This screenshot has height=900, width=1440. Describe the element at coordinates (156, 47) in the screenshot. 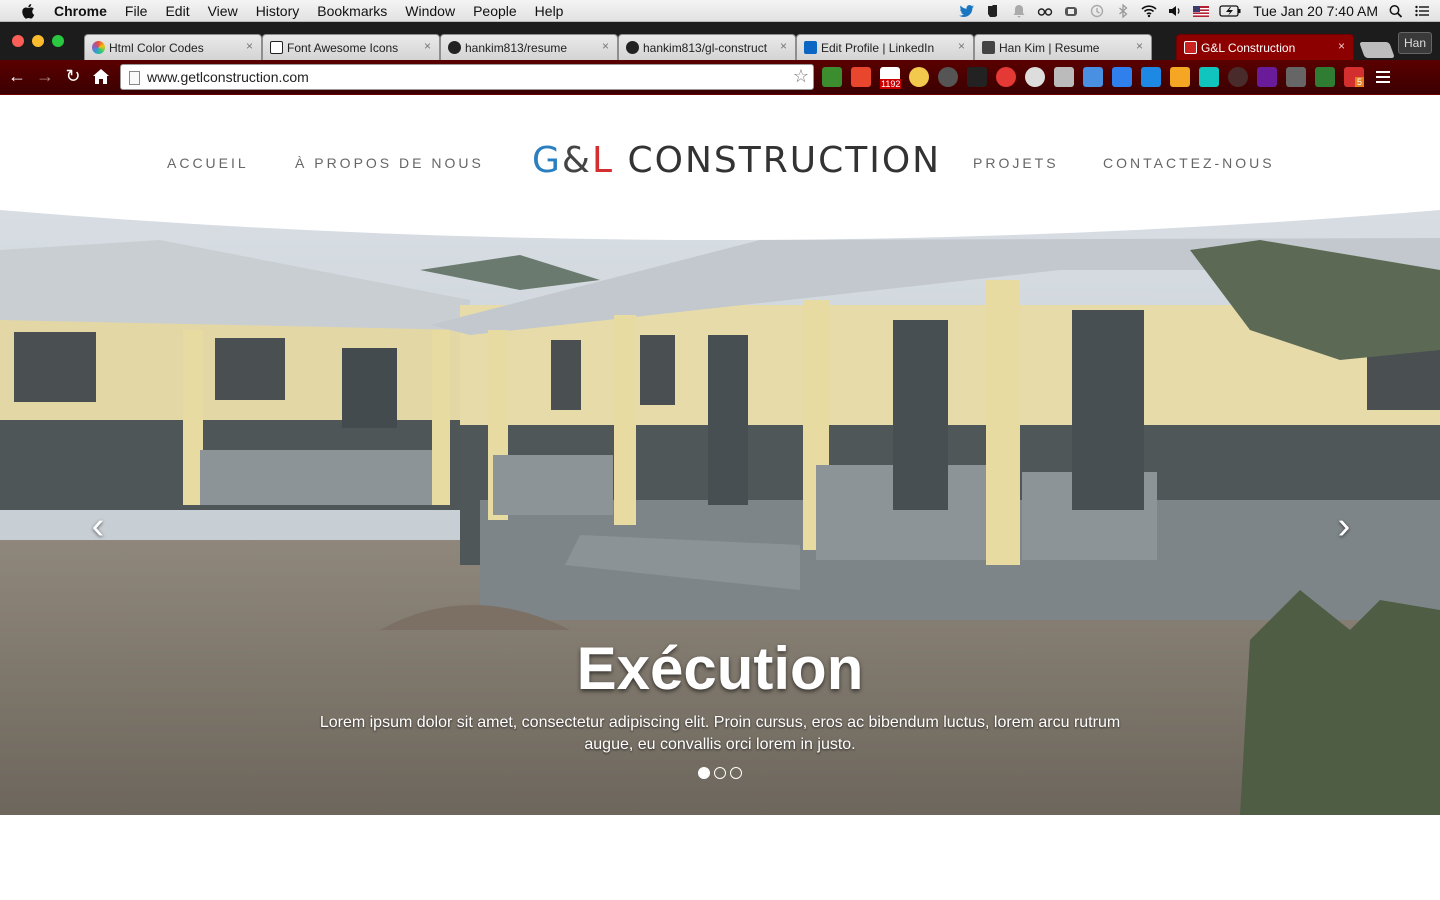

I see `tab-label: Html Color Codes` at that location.